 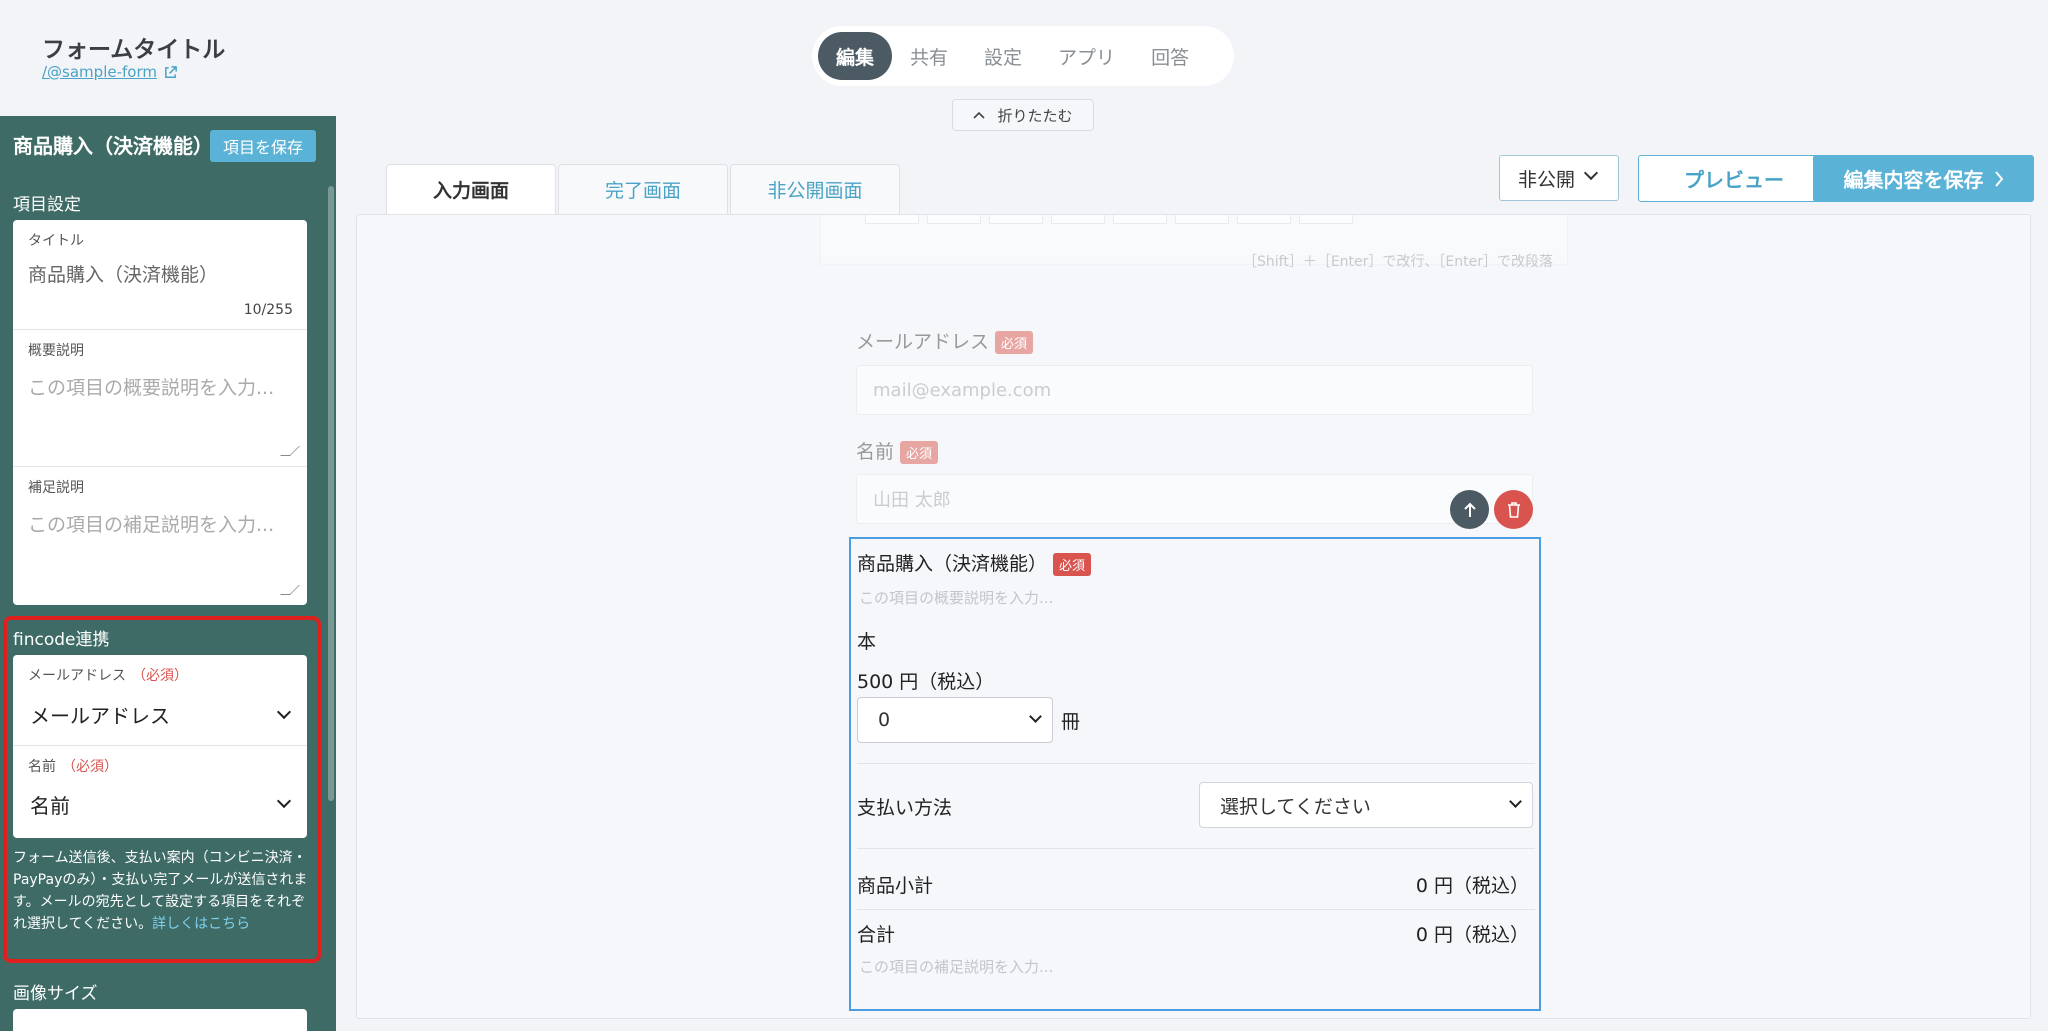 I want to click on product-item-name: 本, so click(x=867, y=642).